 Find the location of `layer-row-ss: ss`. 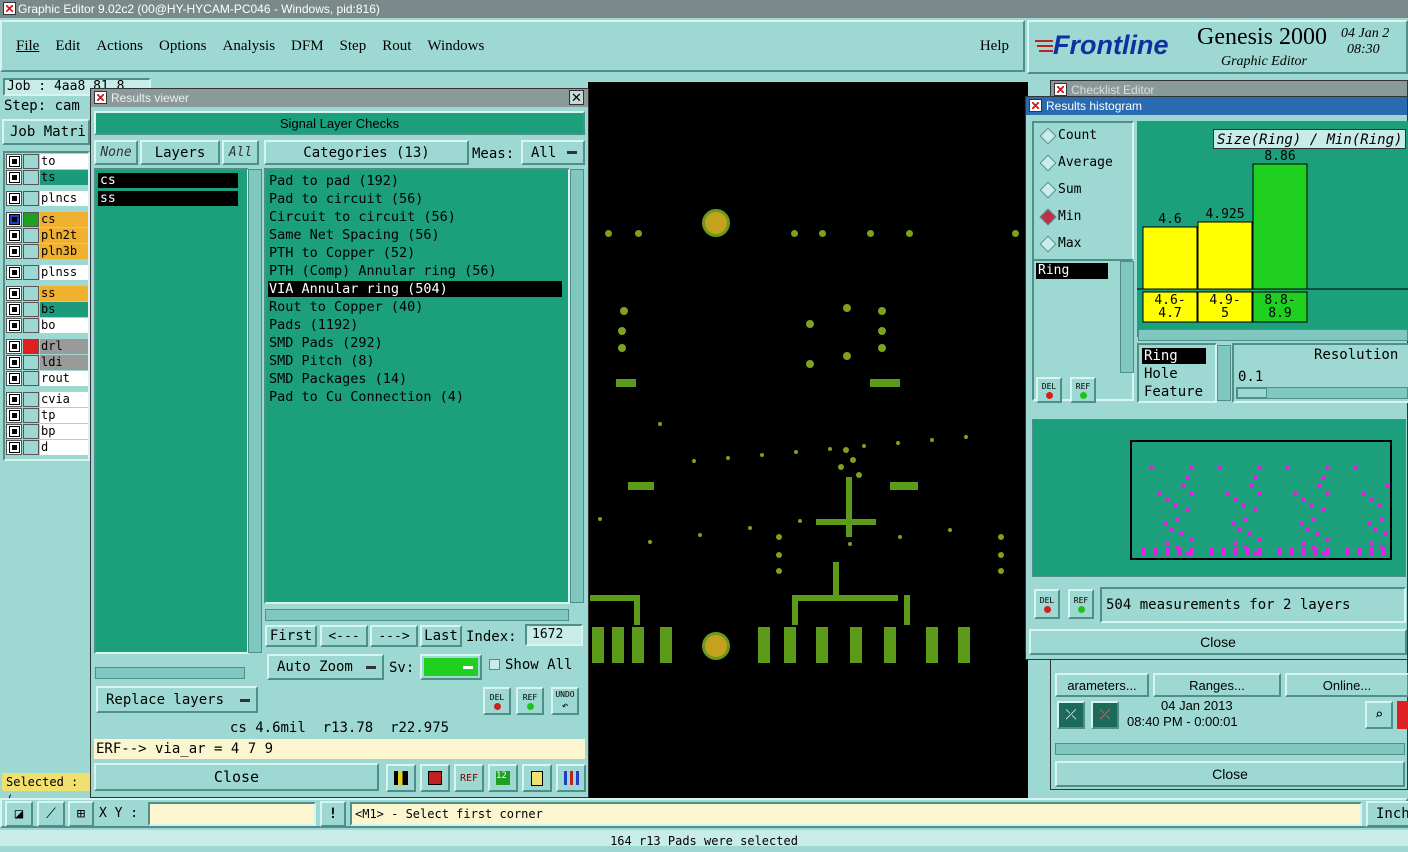

layer-row-ss: ss is located at coordinates (47, 293).